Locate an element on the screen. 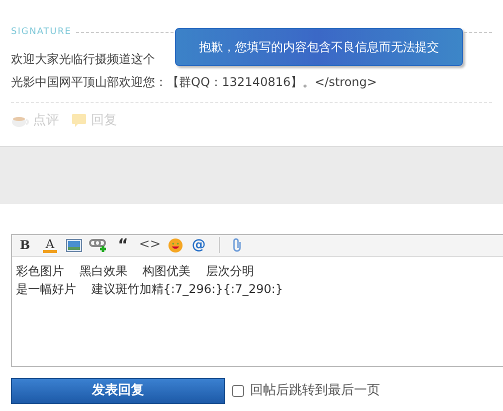 The width and height of the screenshot is (503, 411). code-button: <> is located at coordinates (150, 245).